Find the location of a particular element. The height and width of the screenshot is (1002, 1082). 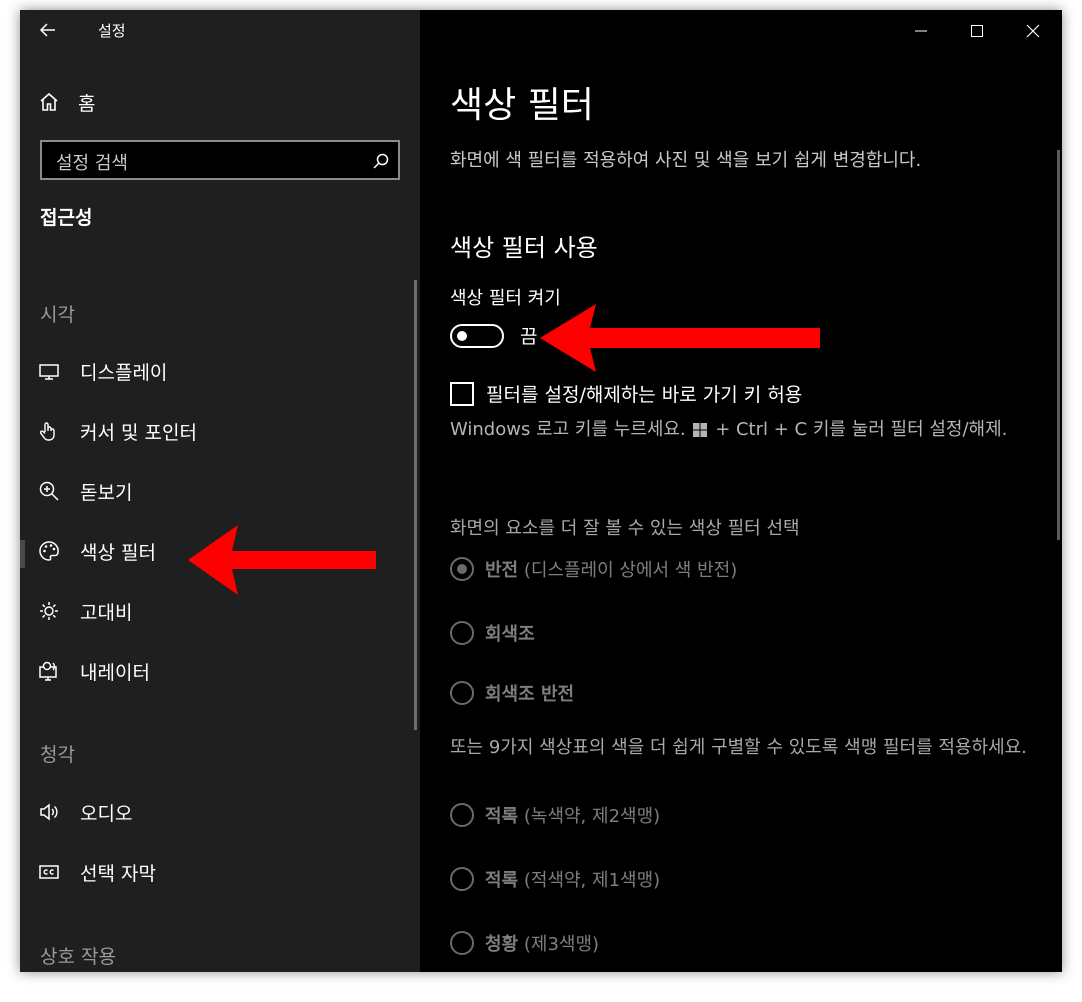

section-title: 접근성 is located at coordinates (66, 218).